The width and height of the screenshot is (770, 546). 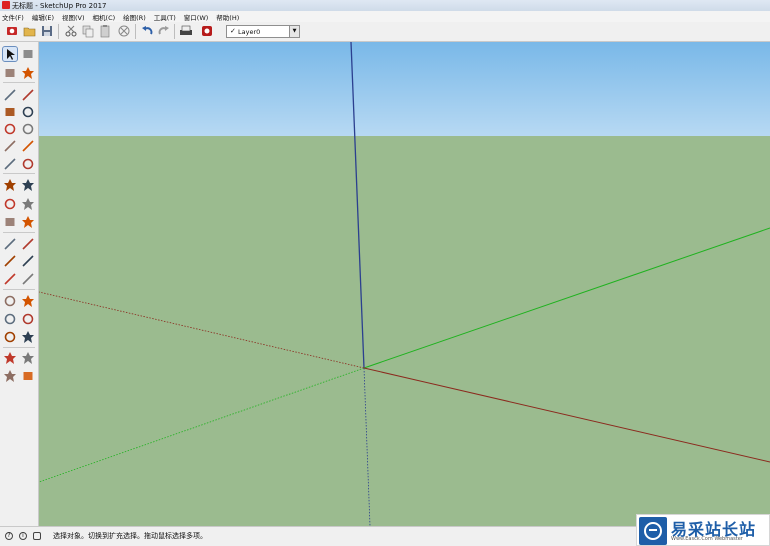 I want to click on layer-check-icon: ✓, so click(x=233, y=31).